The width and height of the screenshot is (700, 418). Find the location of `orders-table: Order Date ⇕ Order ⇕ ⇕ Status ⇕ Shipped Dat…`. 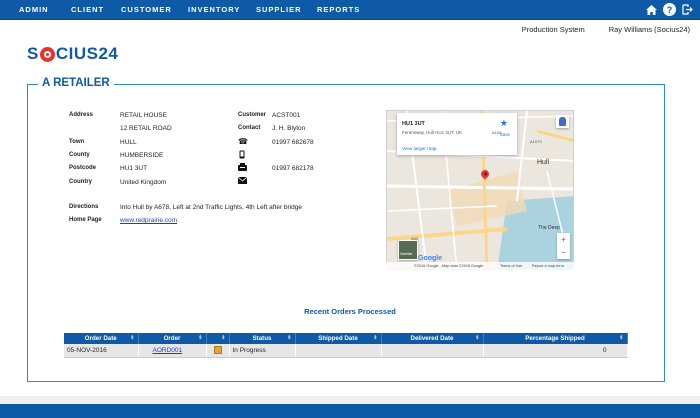

orders-table: Order Date ⇕ Order ⇕ ⇕ Status ⇕ Shipped Dat… is located at coordinates (346, 345).